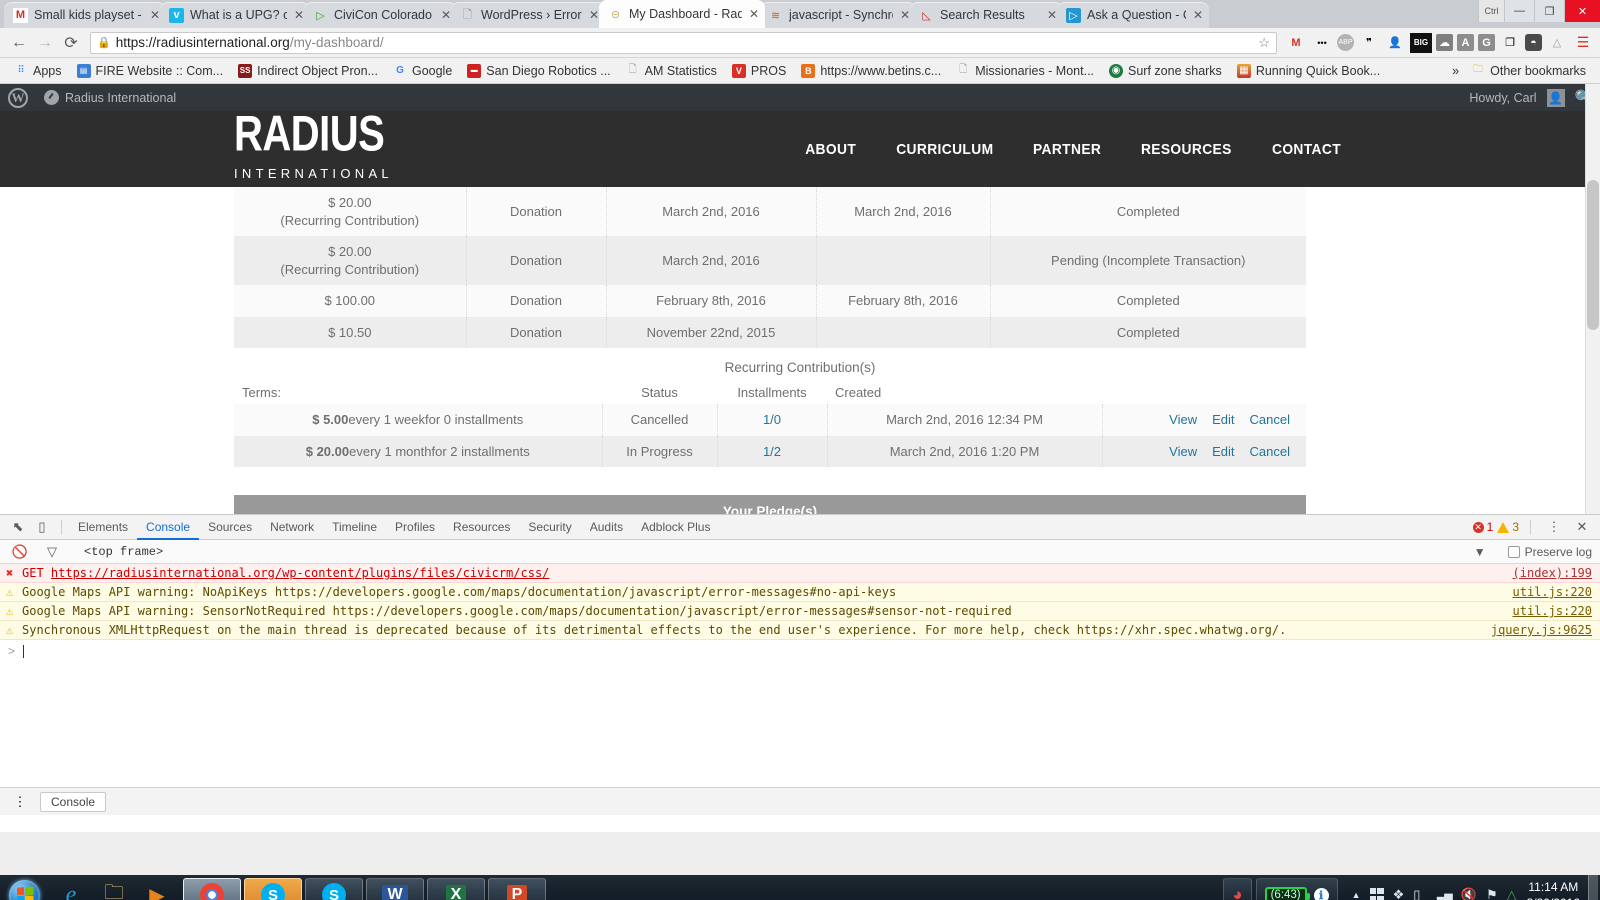 The image size is (1600, 900). Describe the element at coordinates (1369, 43) in the screenshot. I see `hangouts-icon: ❞` at that location.